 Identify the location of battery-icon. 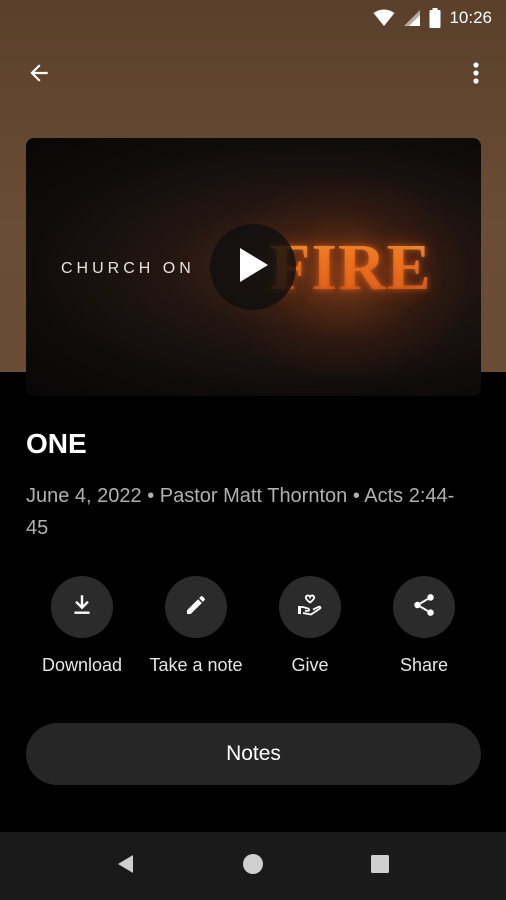
(435, 18).